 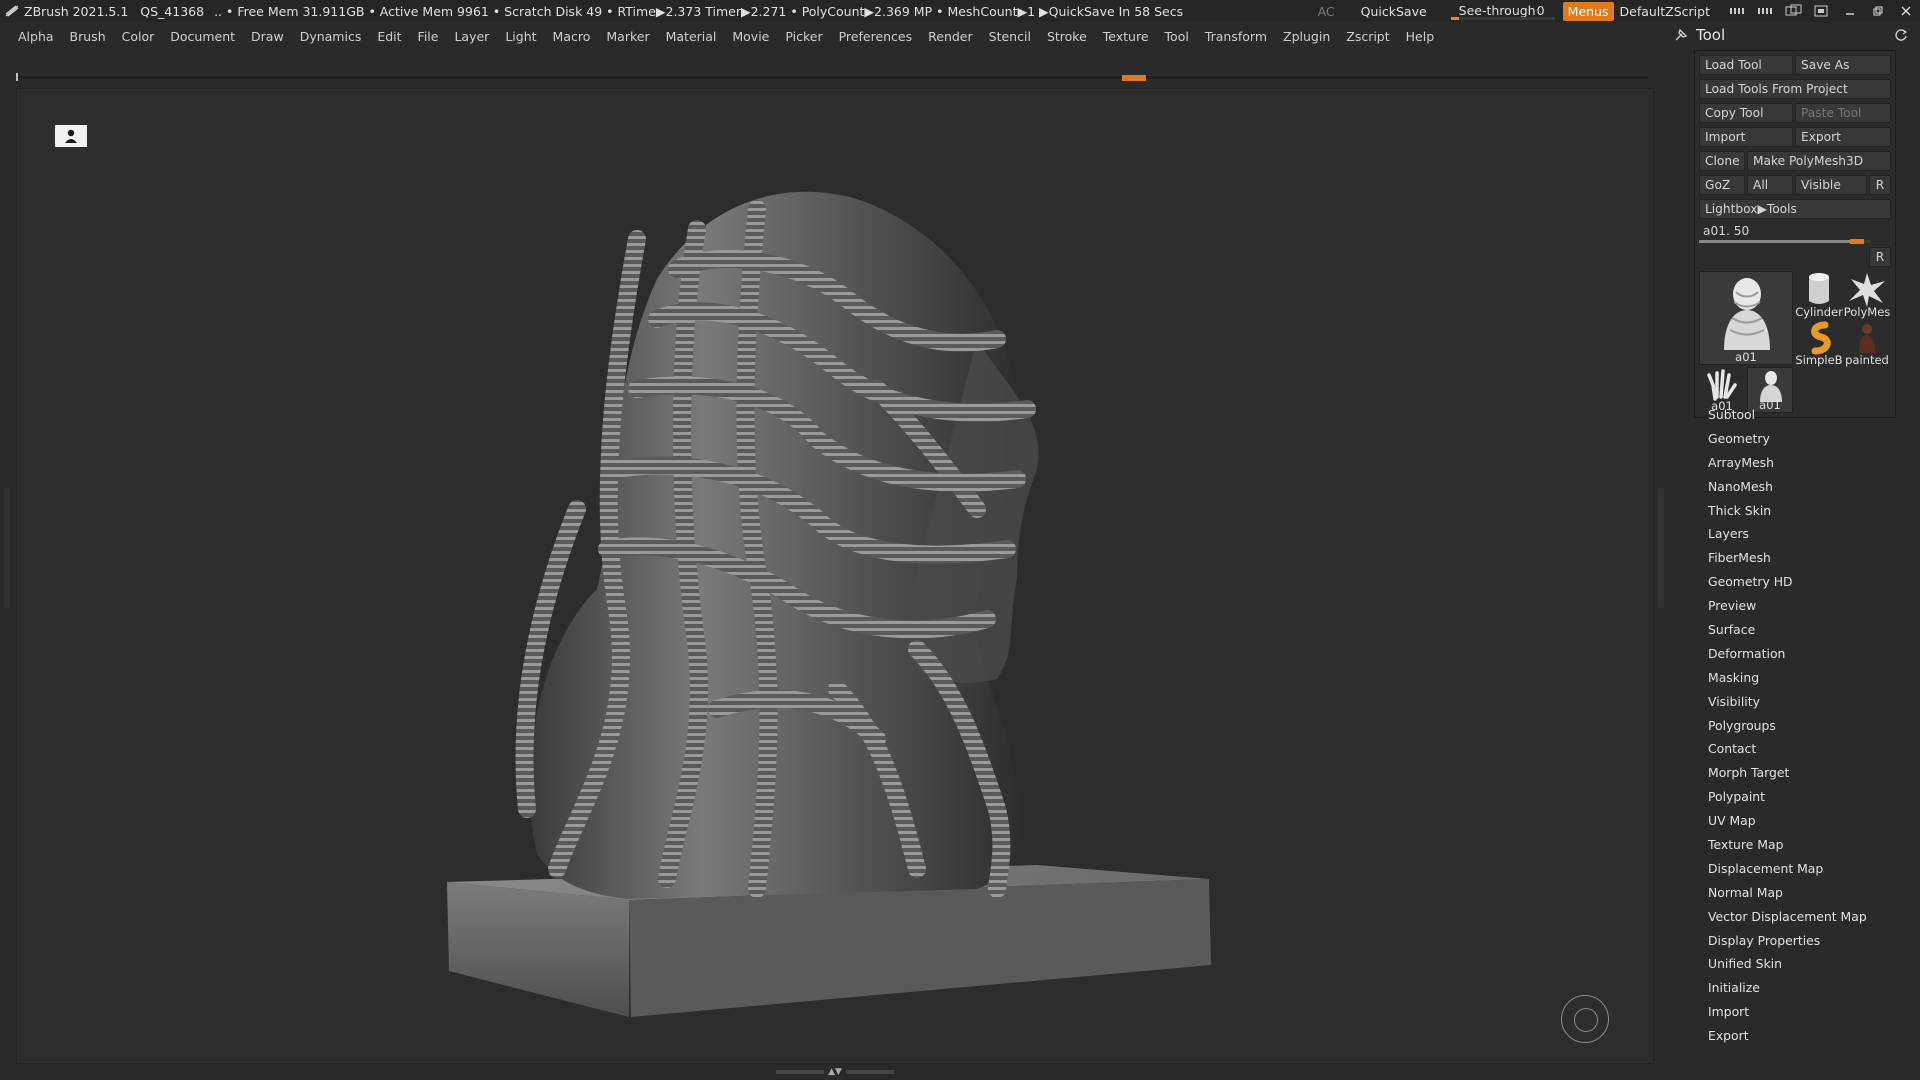 What do you see at coordinates (202, 36) in the screenshot?
I see `menu-document: Document` at bounding box center [202, 36].